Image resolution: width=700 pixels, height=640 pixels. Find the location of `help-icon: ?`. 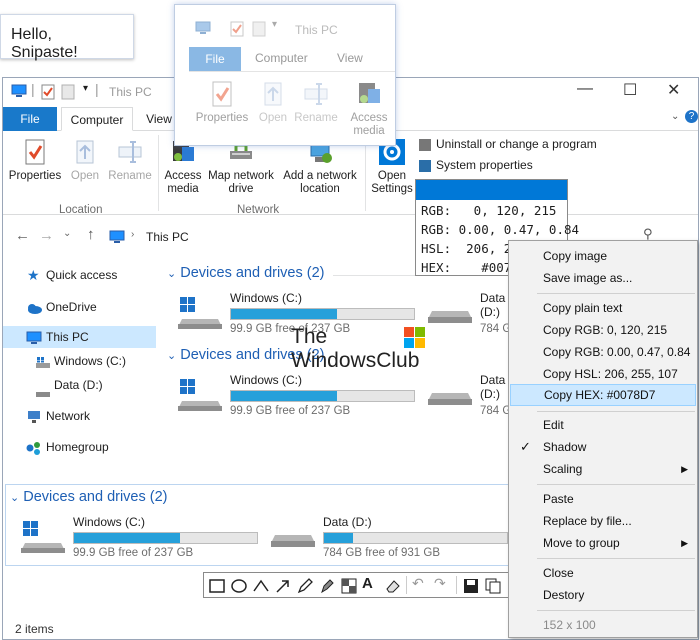

help-icon: ? is located at coordinates (691, 116).